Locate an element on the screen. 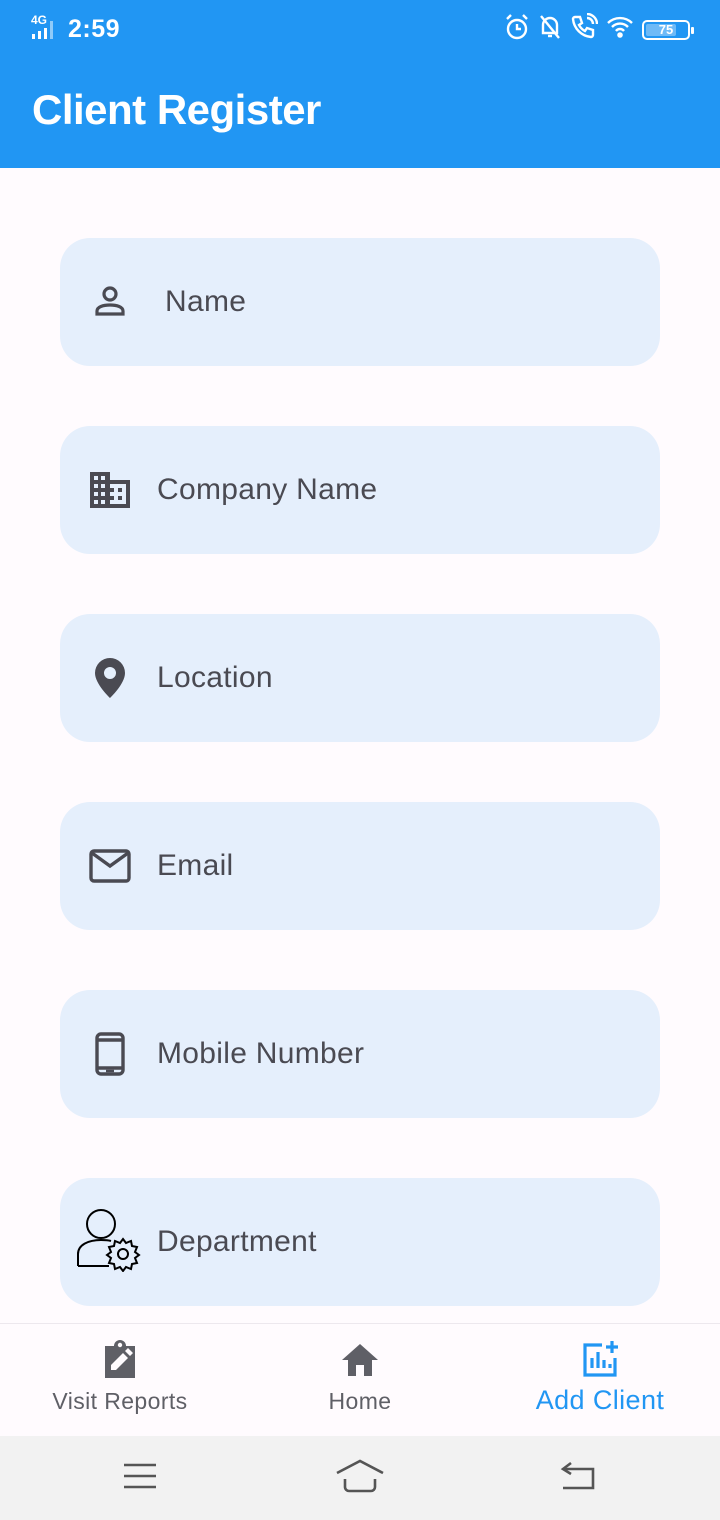 The image size is (720, 1520). recents-button is located at coordinates (140, 1478).